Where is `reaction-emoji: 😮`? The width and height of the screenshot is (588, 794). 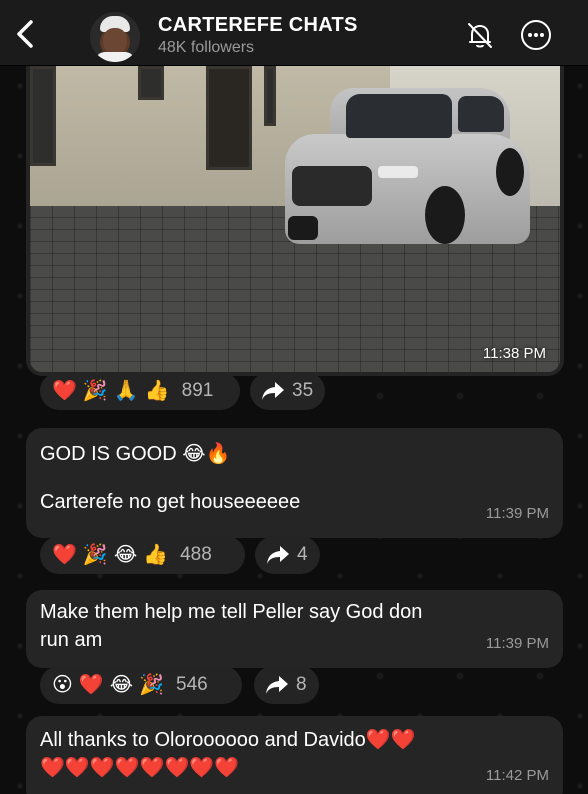
reaction-emoji: 😮 is located at coordinates (62, 685).